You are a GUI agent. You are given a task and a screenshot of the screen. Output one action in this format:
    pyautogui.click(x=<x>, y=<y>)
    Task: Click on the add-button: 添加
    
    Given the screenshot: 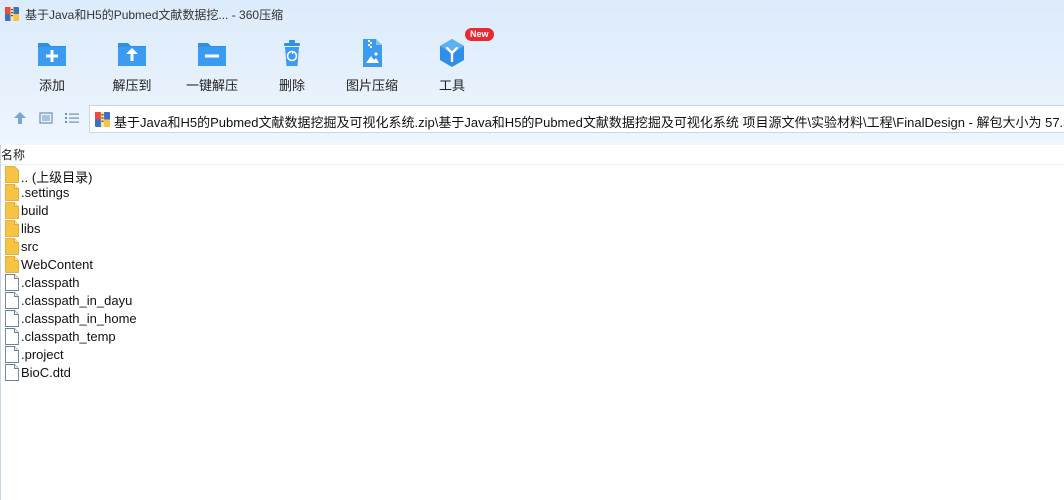 What is the action you would take?
    pyautogui.click(x=52, y=63)
    